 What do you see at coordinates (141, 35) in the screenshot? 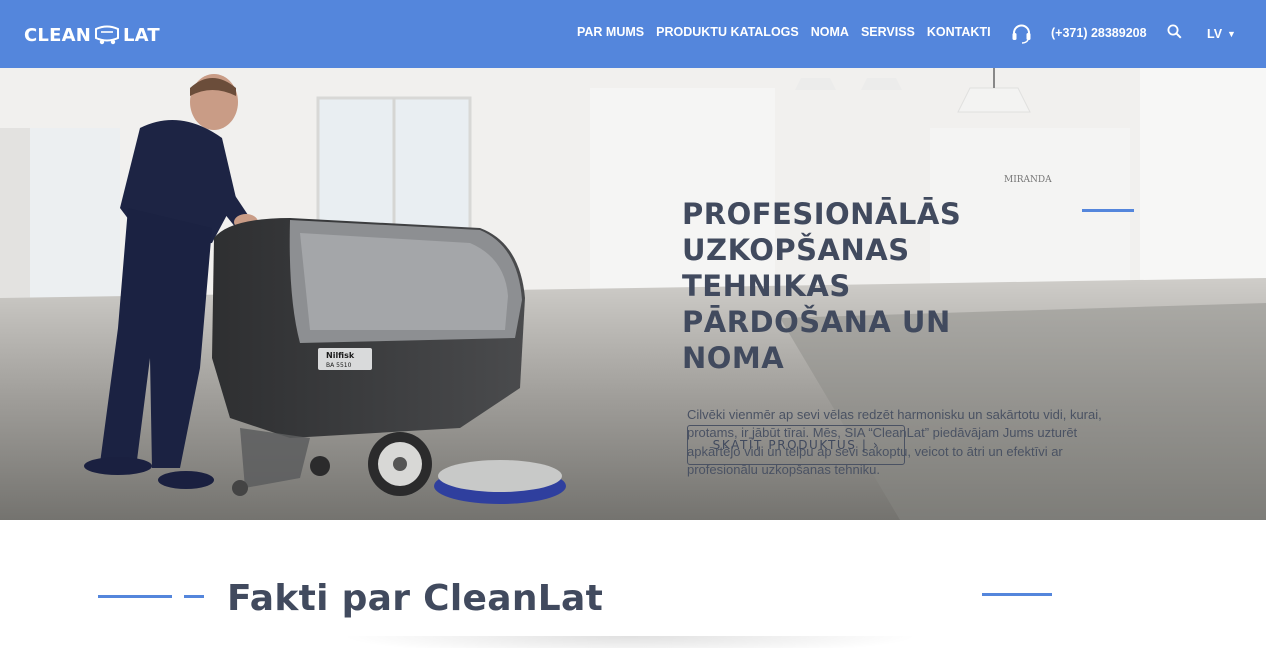
I see `logo-text-lat: LAT` at bounding box center [141, 35].